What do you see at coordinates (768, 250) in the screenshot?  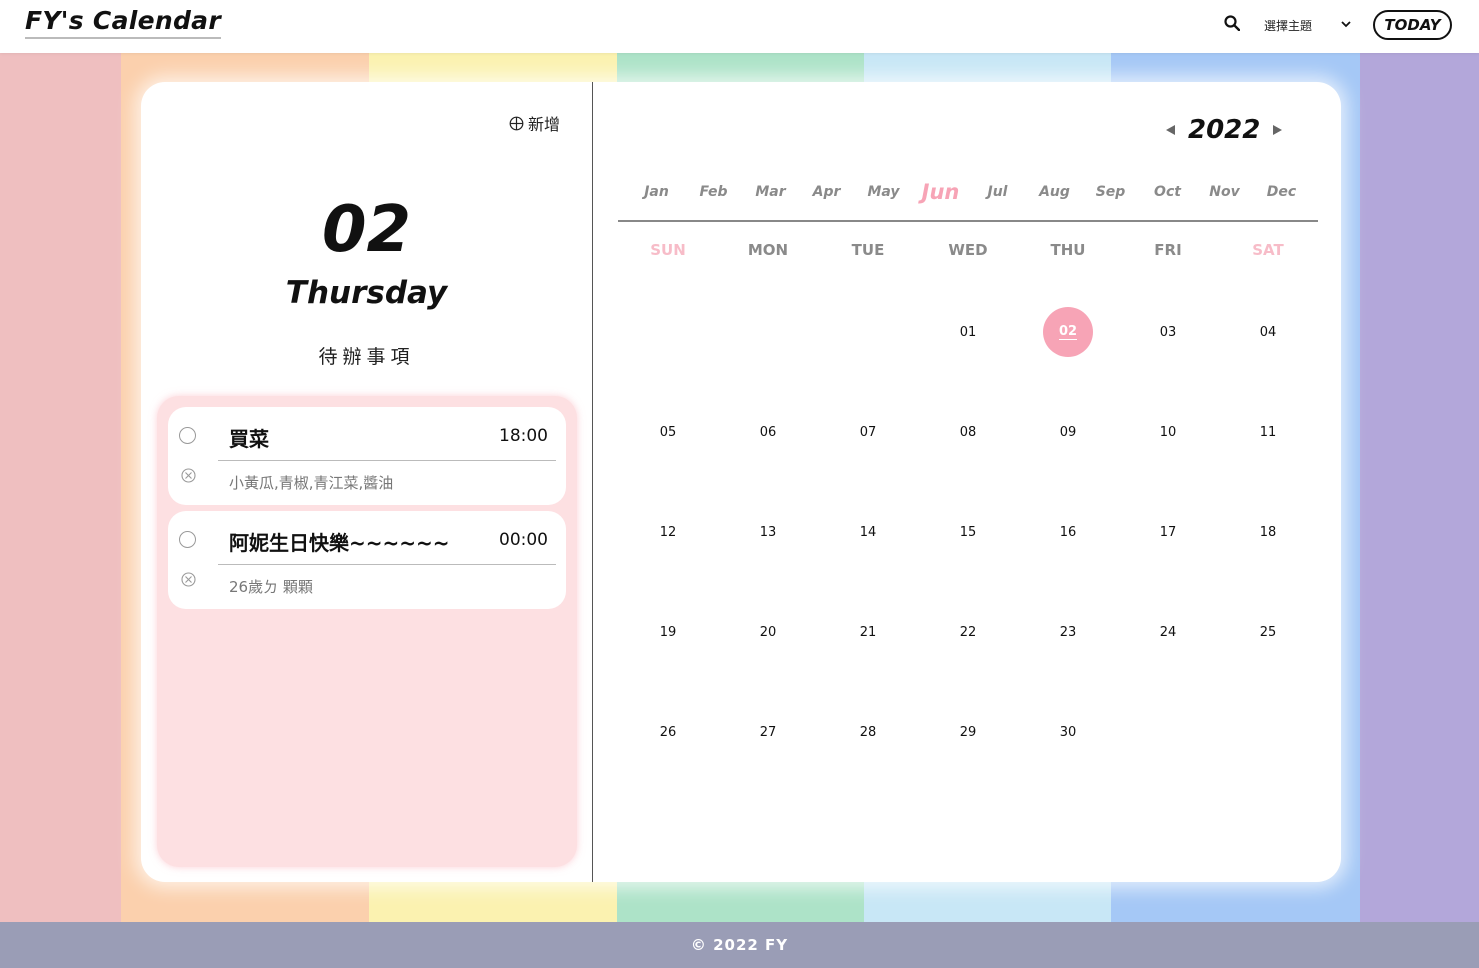 I see `weekday-mon: MON` at bounding box center [768, 250].